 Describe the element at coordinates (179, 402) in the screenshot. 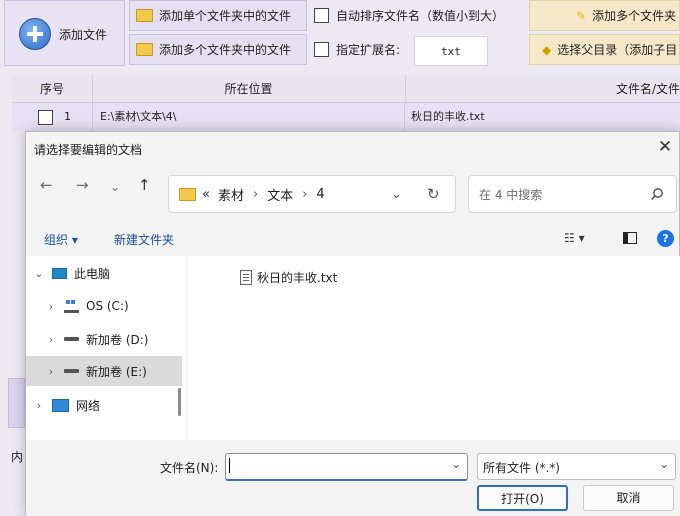

I see `tree-scrollbar-thumb` at that location.